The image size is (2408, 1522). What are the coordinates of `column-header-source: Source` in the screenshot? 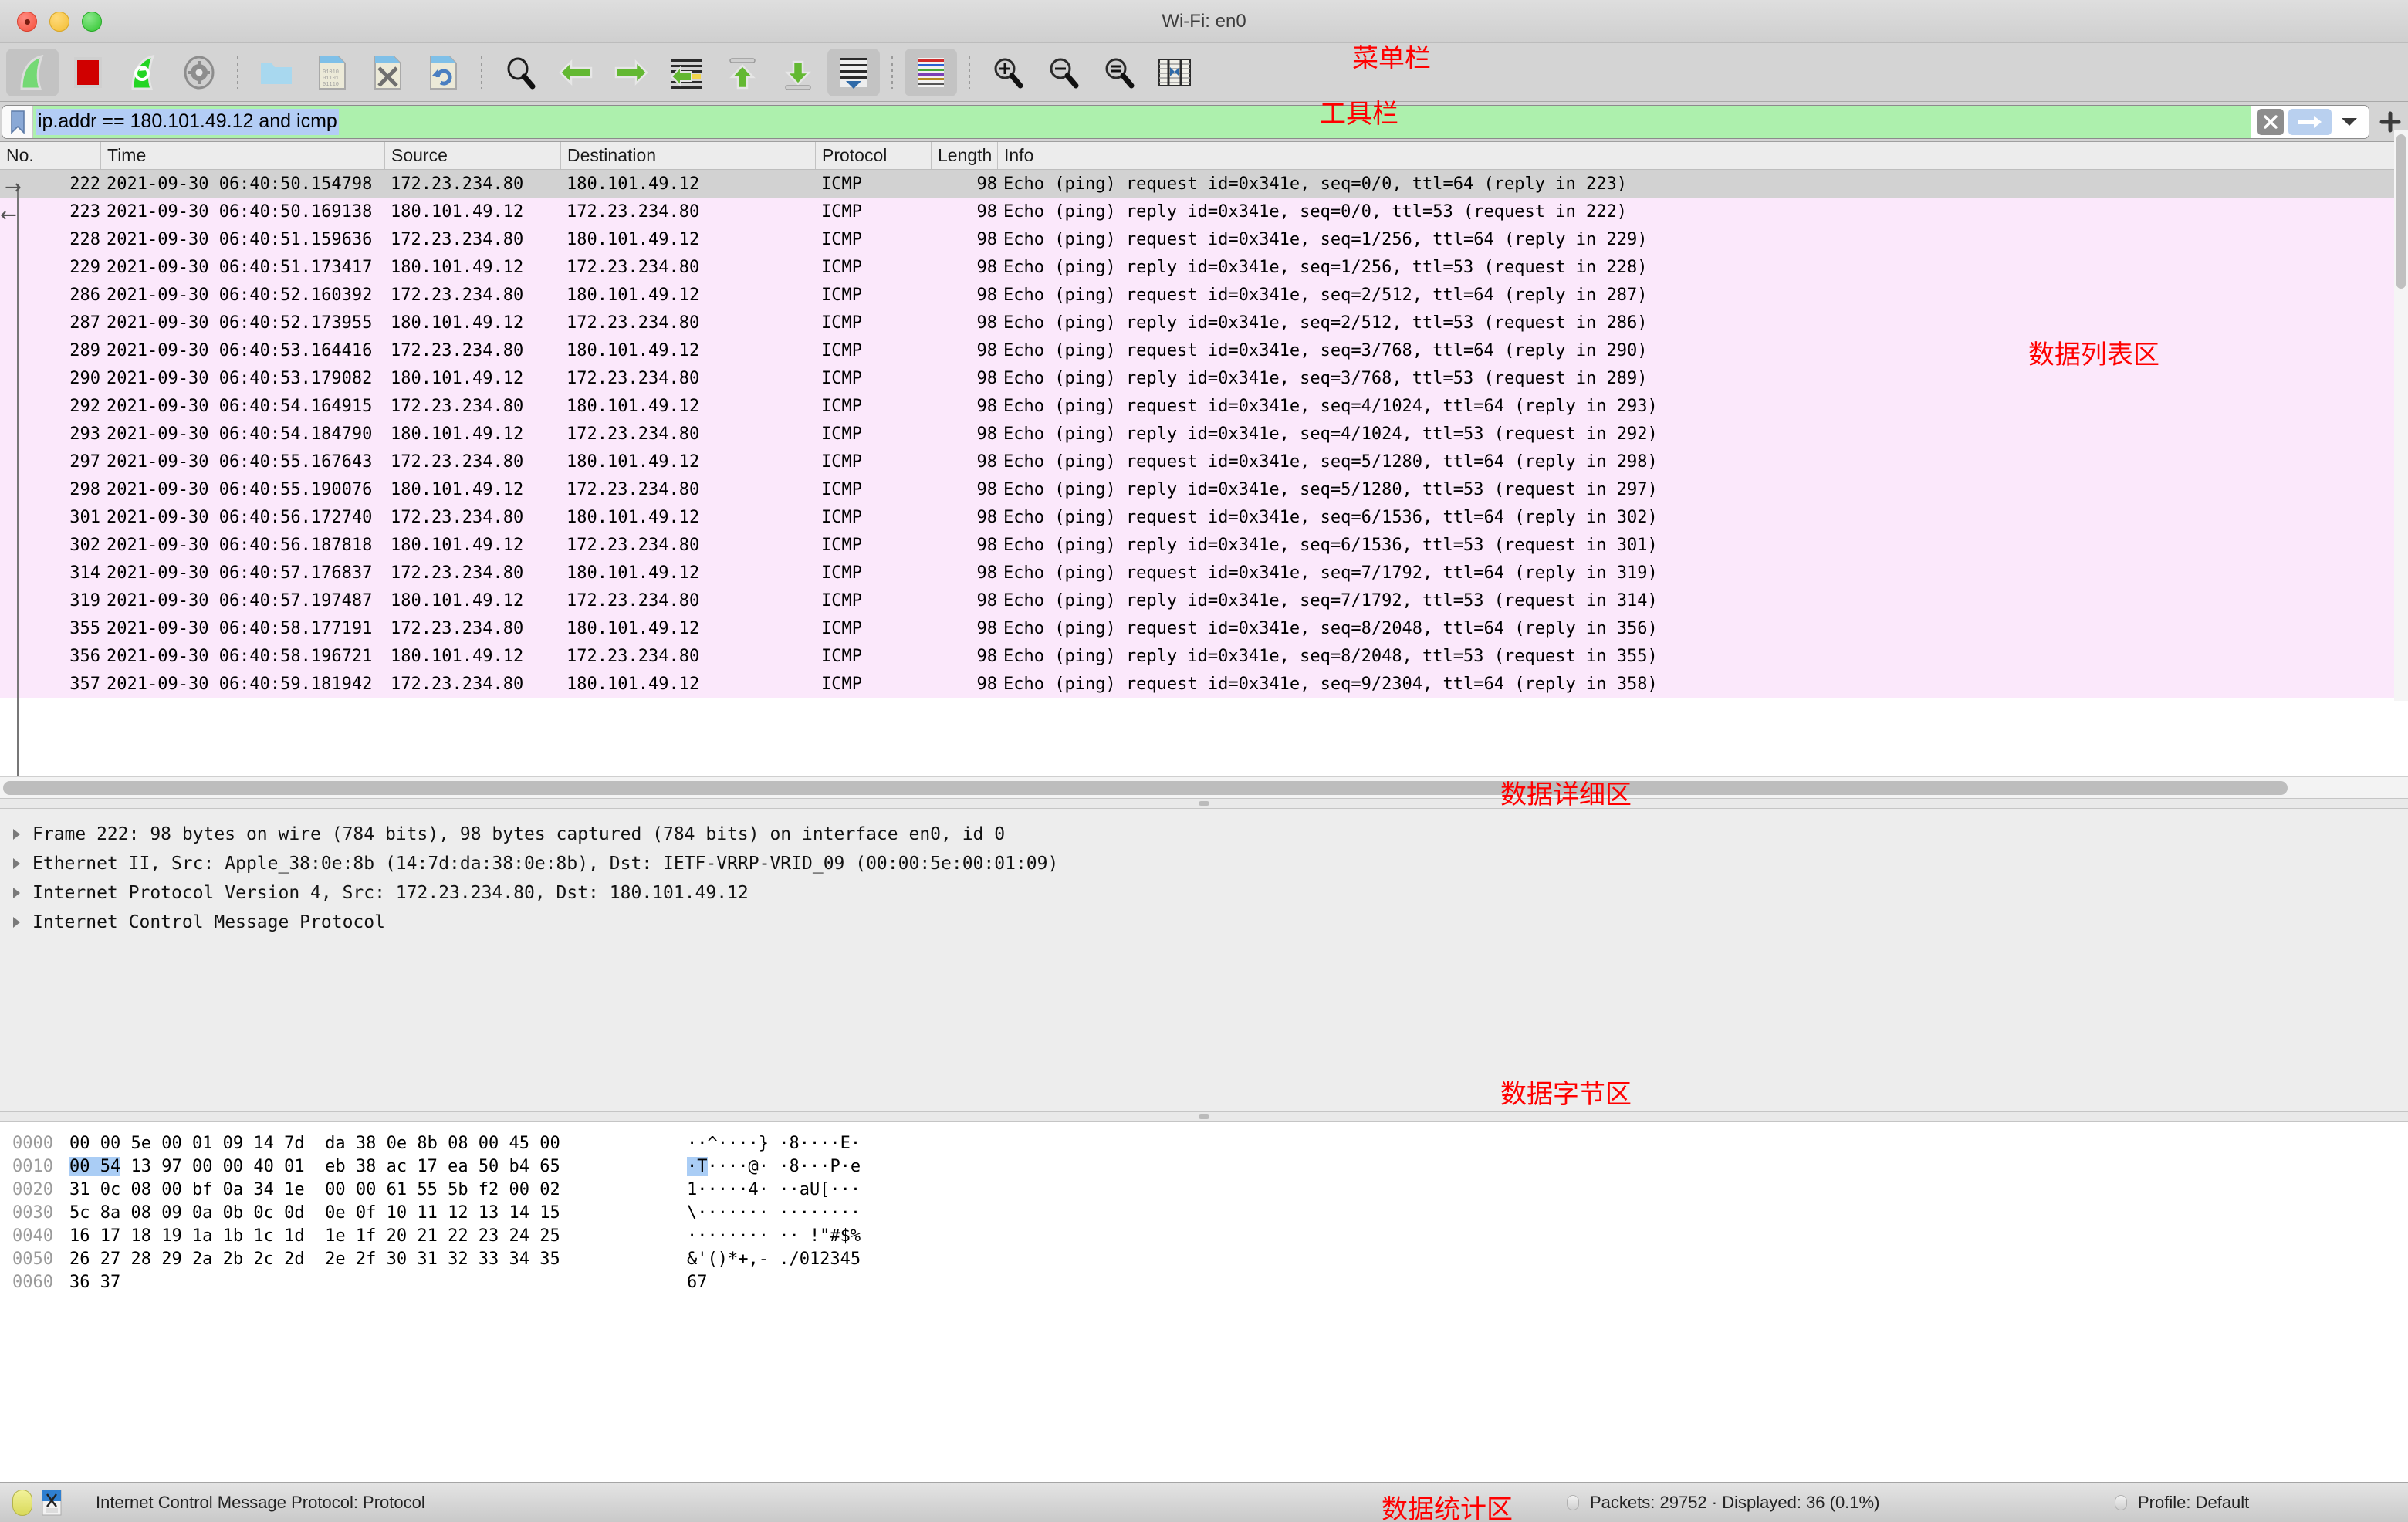 It's located at (472, 155).